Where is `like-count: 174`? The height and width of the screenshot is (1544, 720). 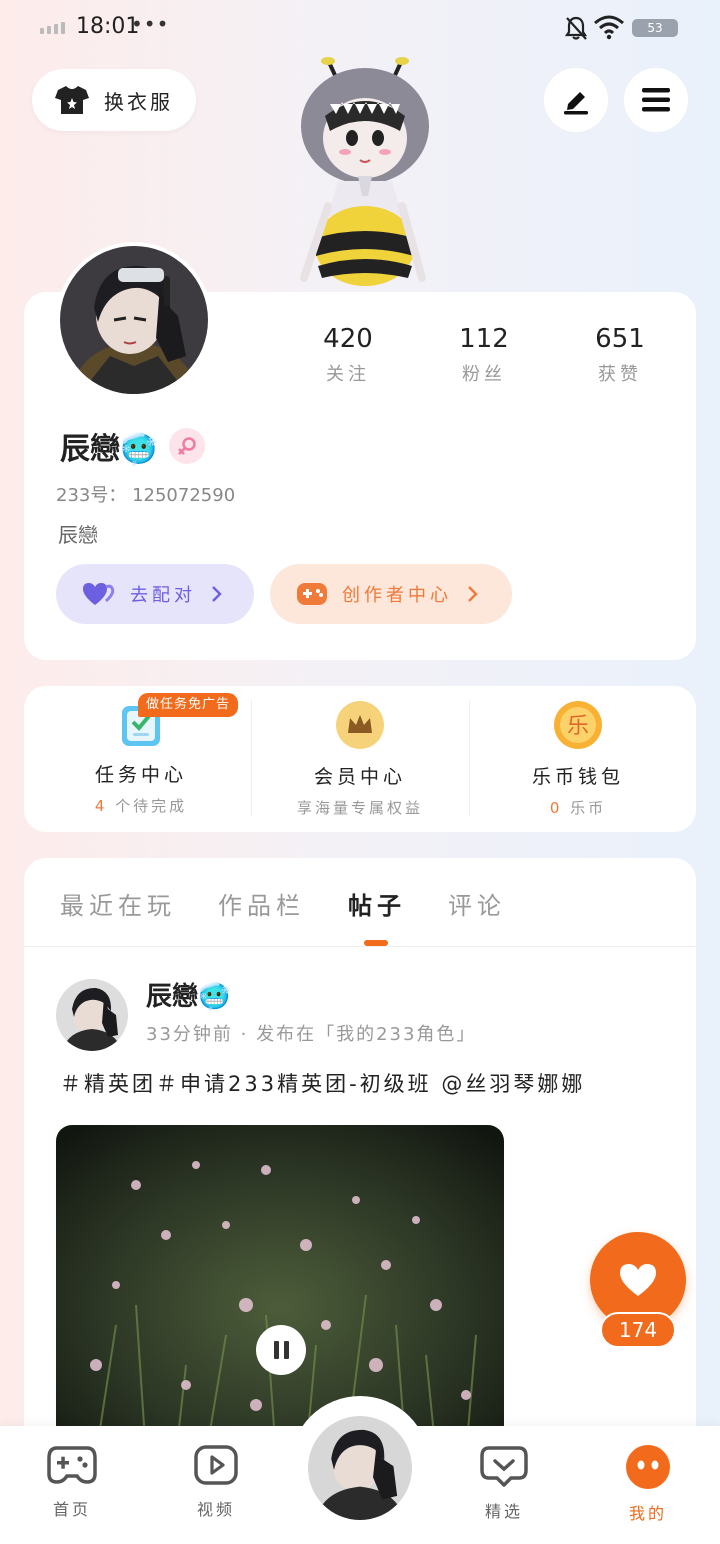
like-count: 174 is located at coordinates (638, 1330).